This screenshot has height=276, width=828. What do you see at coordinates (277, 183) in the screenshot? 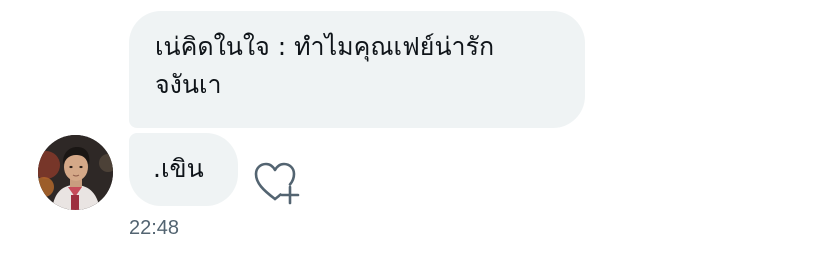
I see `heart-plus-icon` at bounding box center [277, 183].